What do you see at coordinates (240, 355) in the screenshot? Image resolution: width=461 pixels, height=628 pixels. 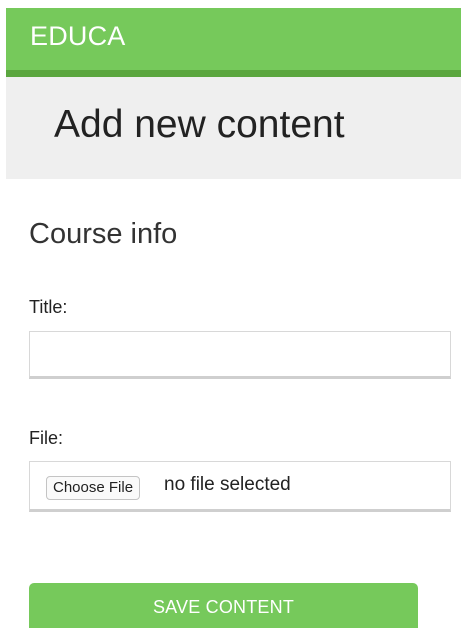 I see `title-input` at bounding box center [240, 355].